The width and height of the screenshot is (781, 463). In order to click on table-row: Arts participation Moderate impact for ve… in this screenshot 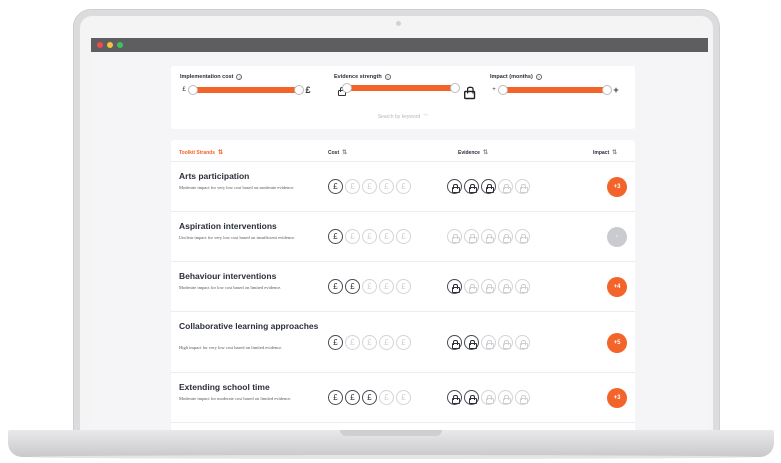, I will do `click(403, 187)`.